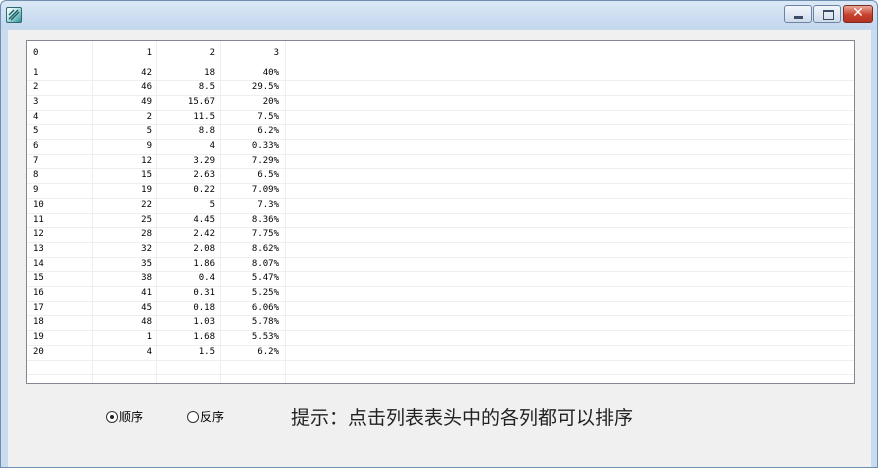  Describe the element at coordinates (63, 54) in the screenshot. I see `column-header-0: 0` at that location.